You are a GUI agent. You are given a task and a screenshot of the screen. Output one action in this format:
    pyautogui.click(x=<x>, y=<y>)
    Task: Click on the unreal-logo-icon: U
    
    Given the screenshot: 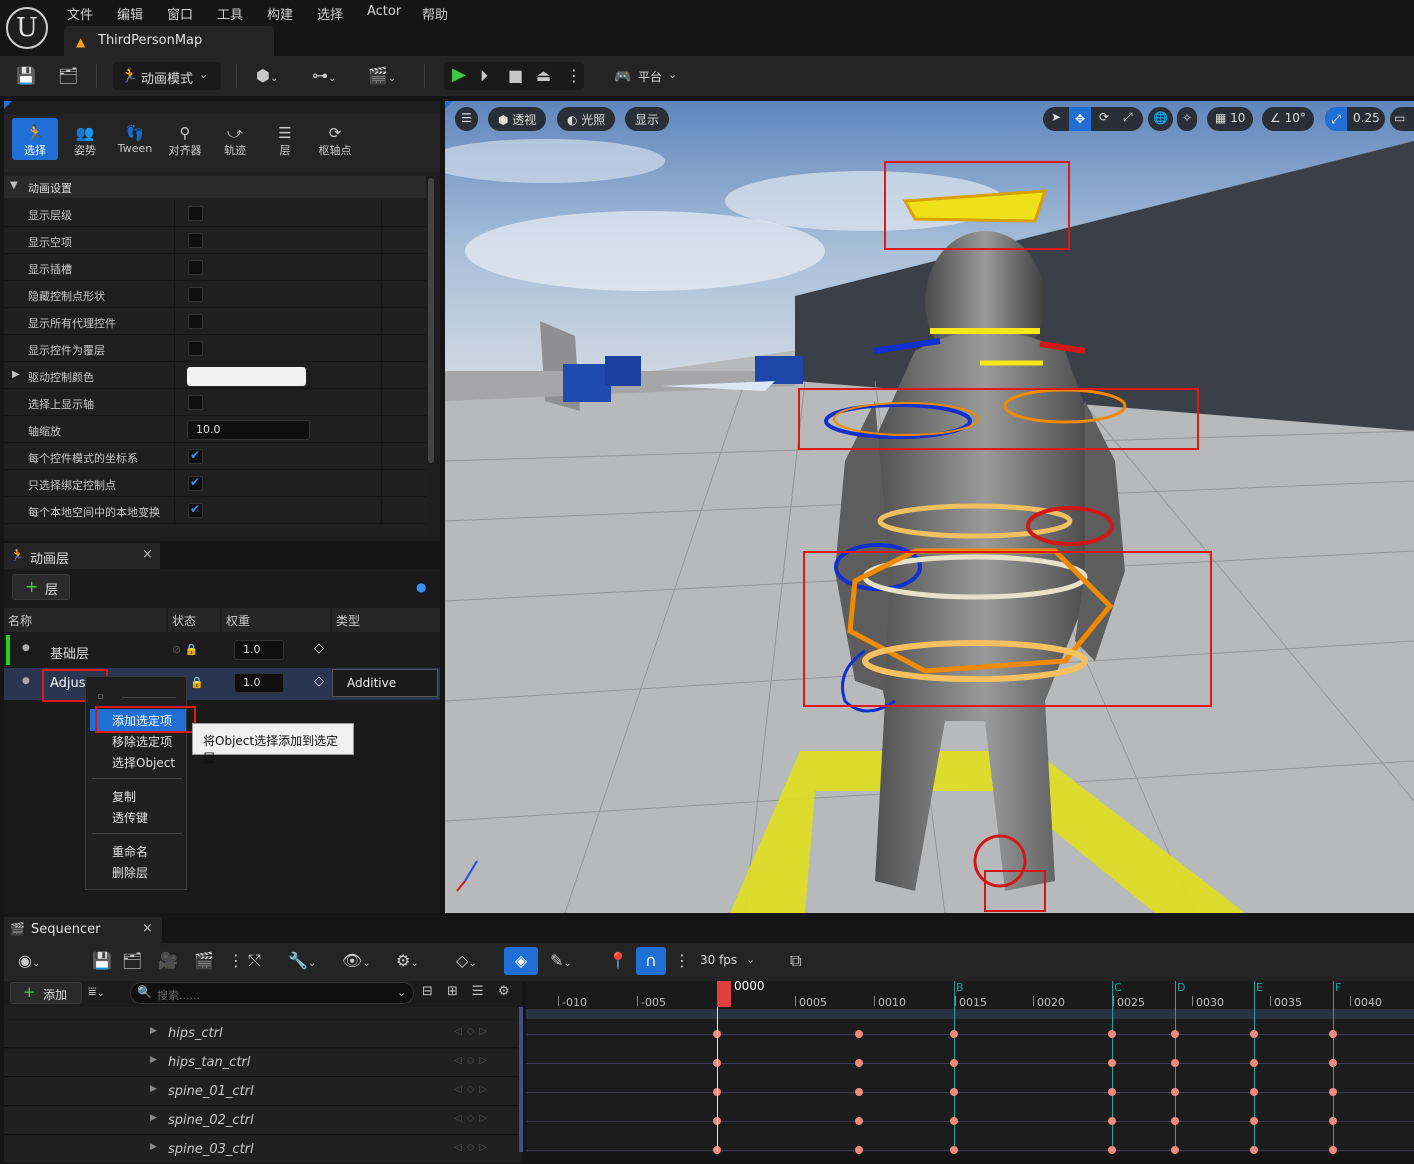 What is the action you would take?
    pyautogui.click(x=27, y=28)
    